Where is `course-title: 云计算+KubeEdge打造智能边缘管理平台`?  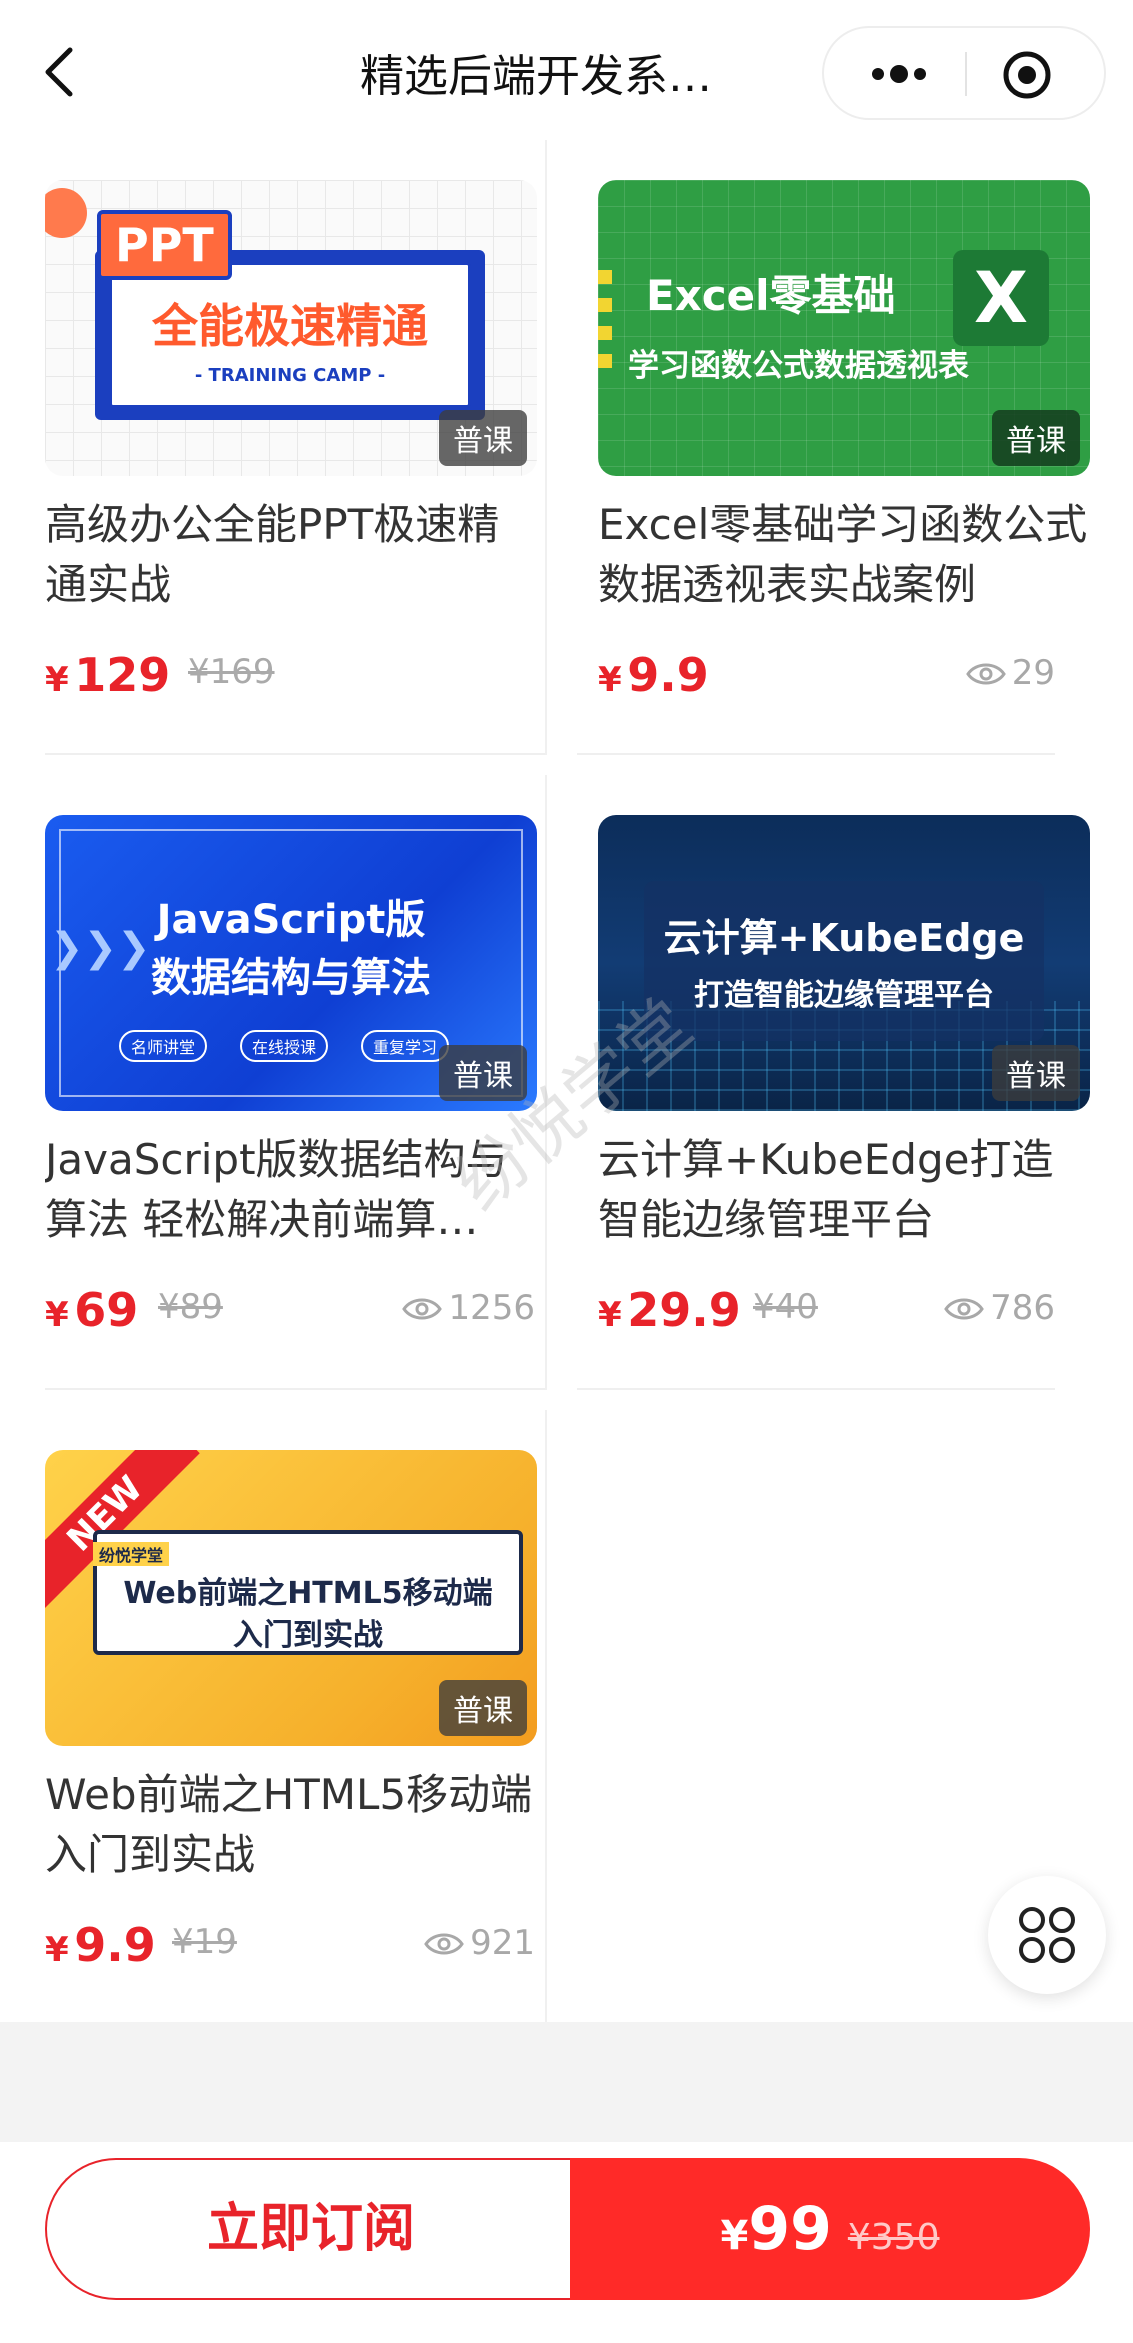
course-title: 云计算+KubeEdge打造智能边缘管理平台 is located at coordinates (826, 1189).